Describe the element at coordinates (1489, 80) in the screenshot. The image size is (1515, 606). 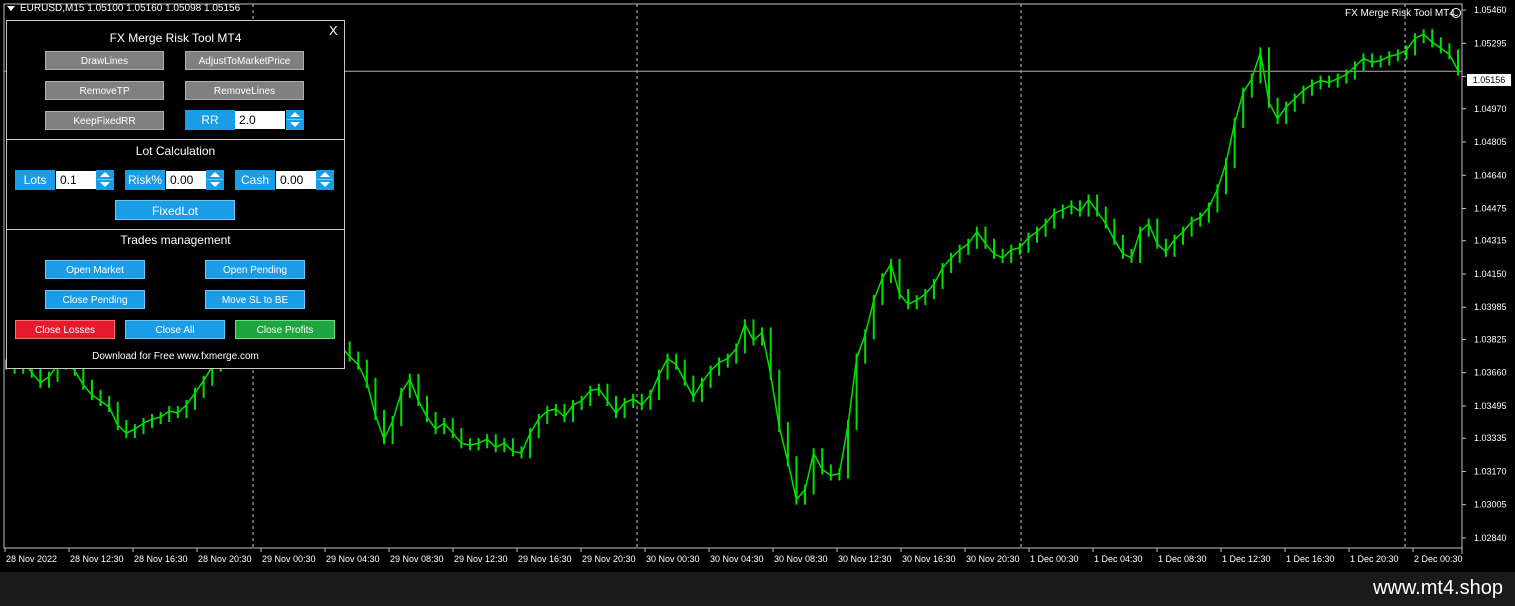
I see `current-price-tag: 1.05156` at that location.